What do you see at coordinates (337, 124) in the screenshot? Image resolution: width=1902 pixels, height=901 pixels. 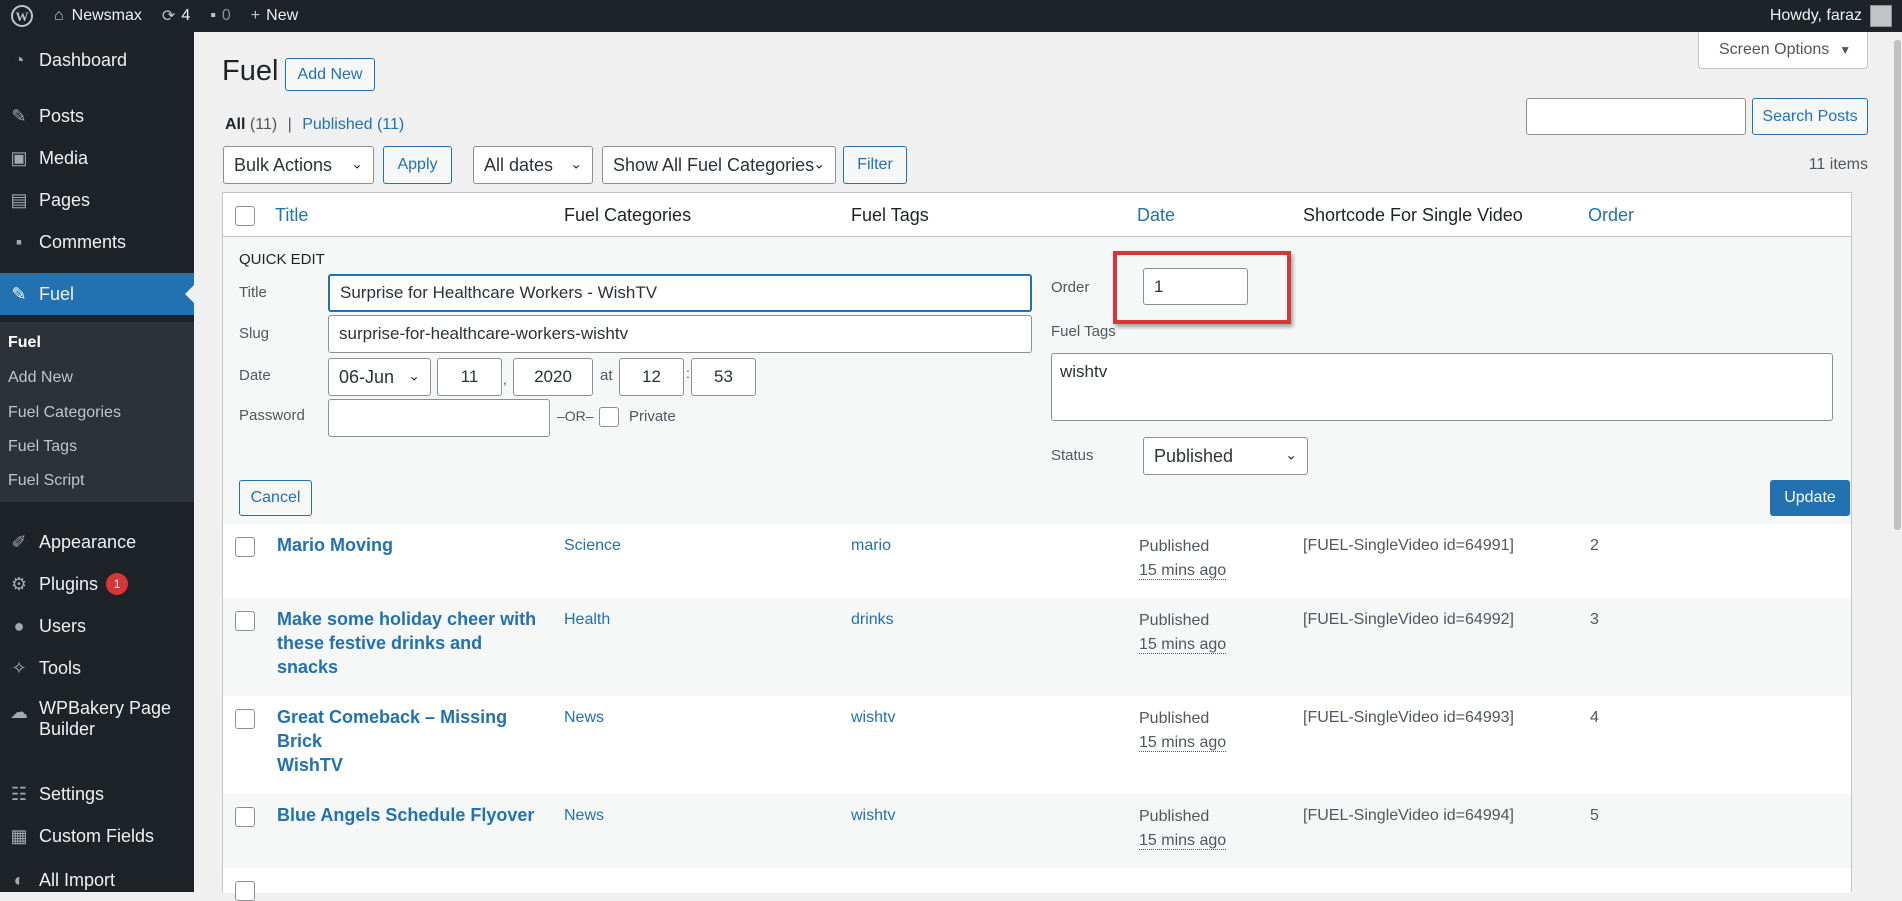 I see `filter-published-link: Published` at bounding box center [337, 124].